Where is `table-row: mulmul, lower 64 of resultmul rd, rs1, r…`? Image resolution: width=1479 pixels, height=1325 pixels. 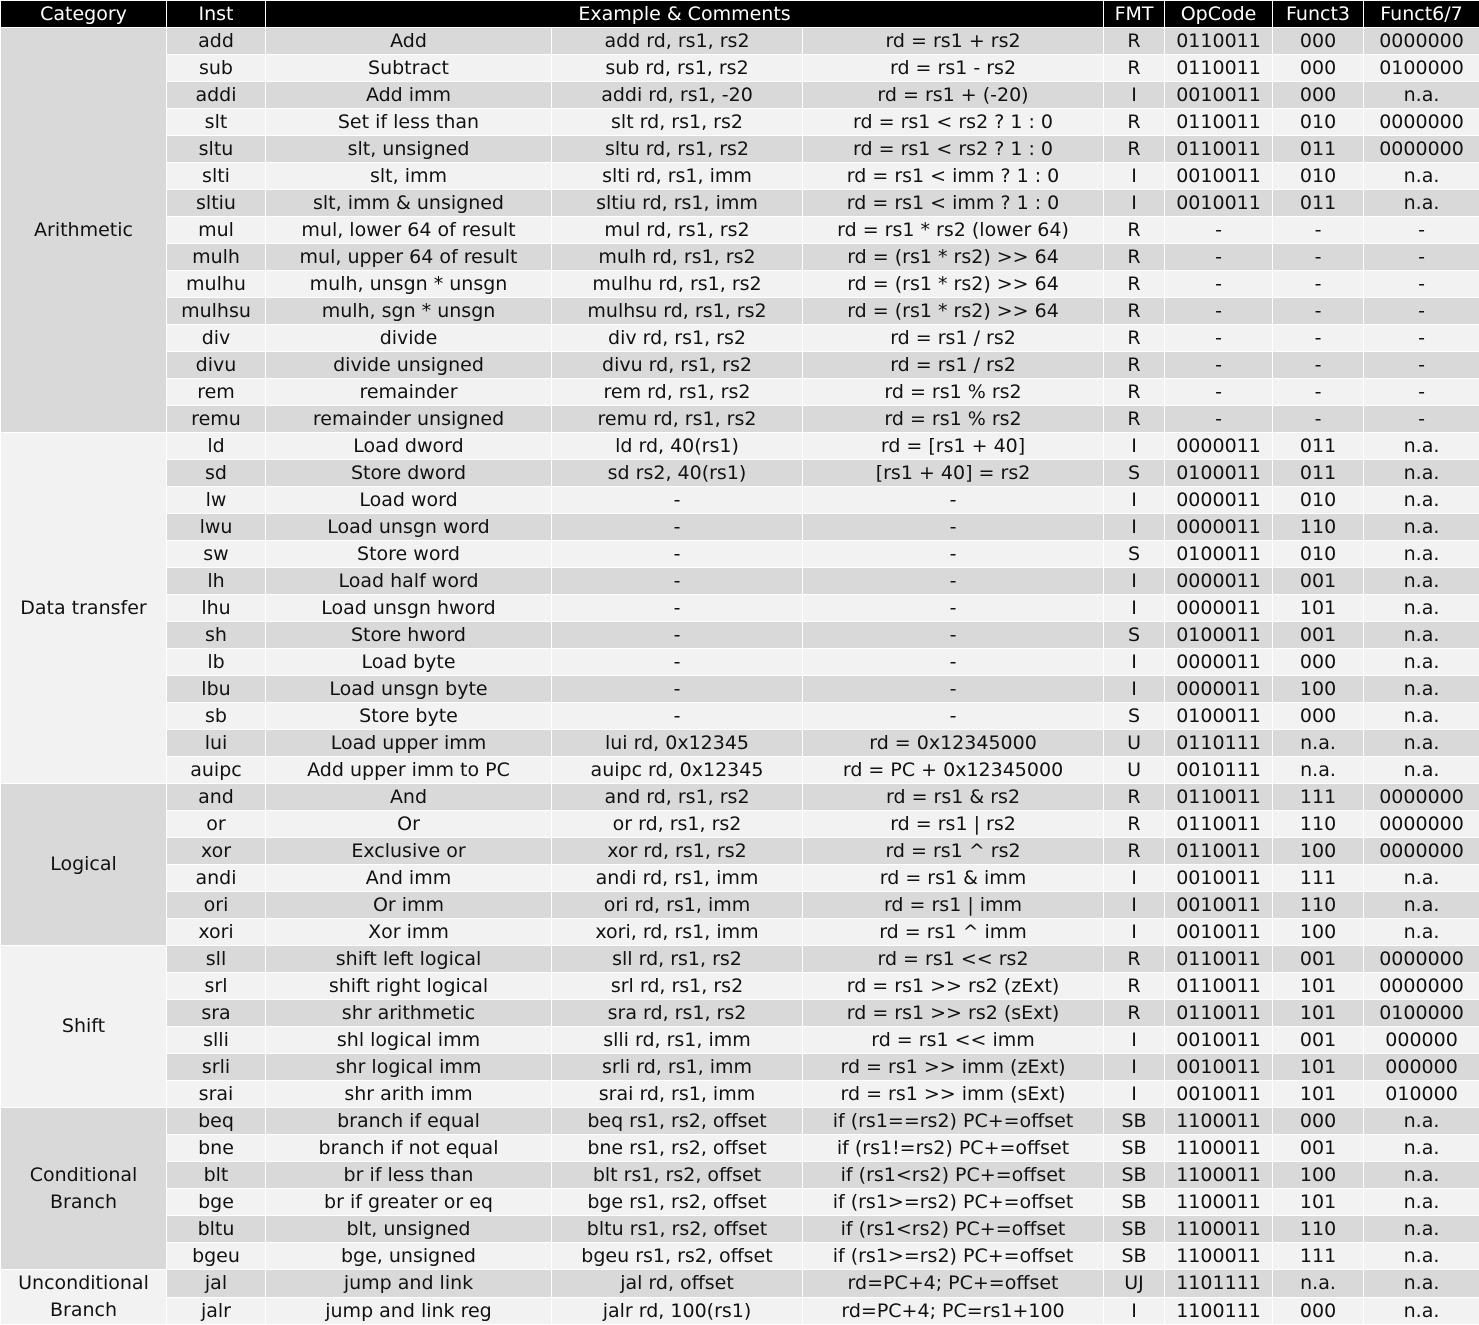 table-row: mulmul, lower 64 of resultmul rd, rs1, r… is located at coordinates (740, 230).